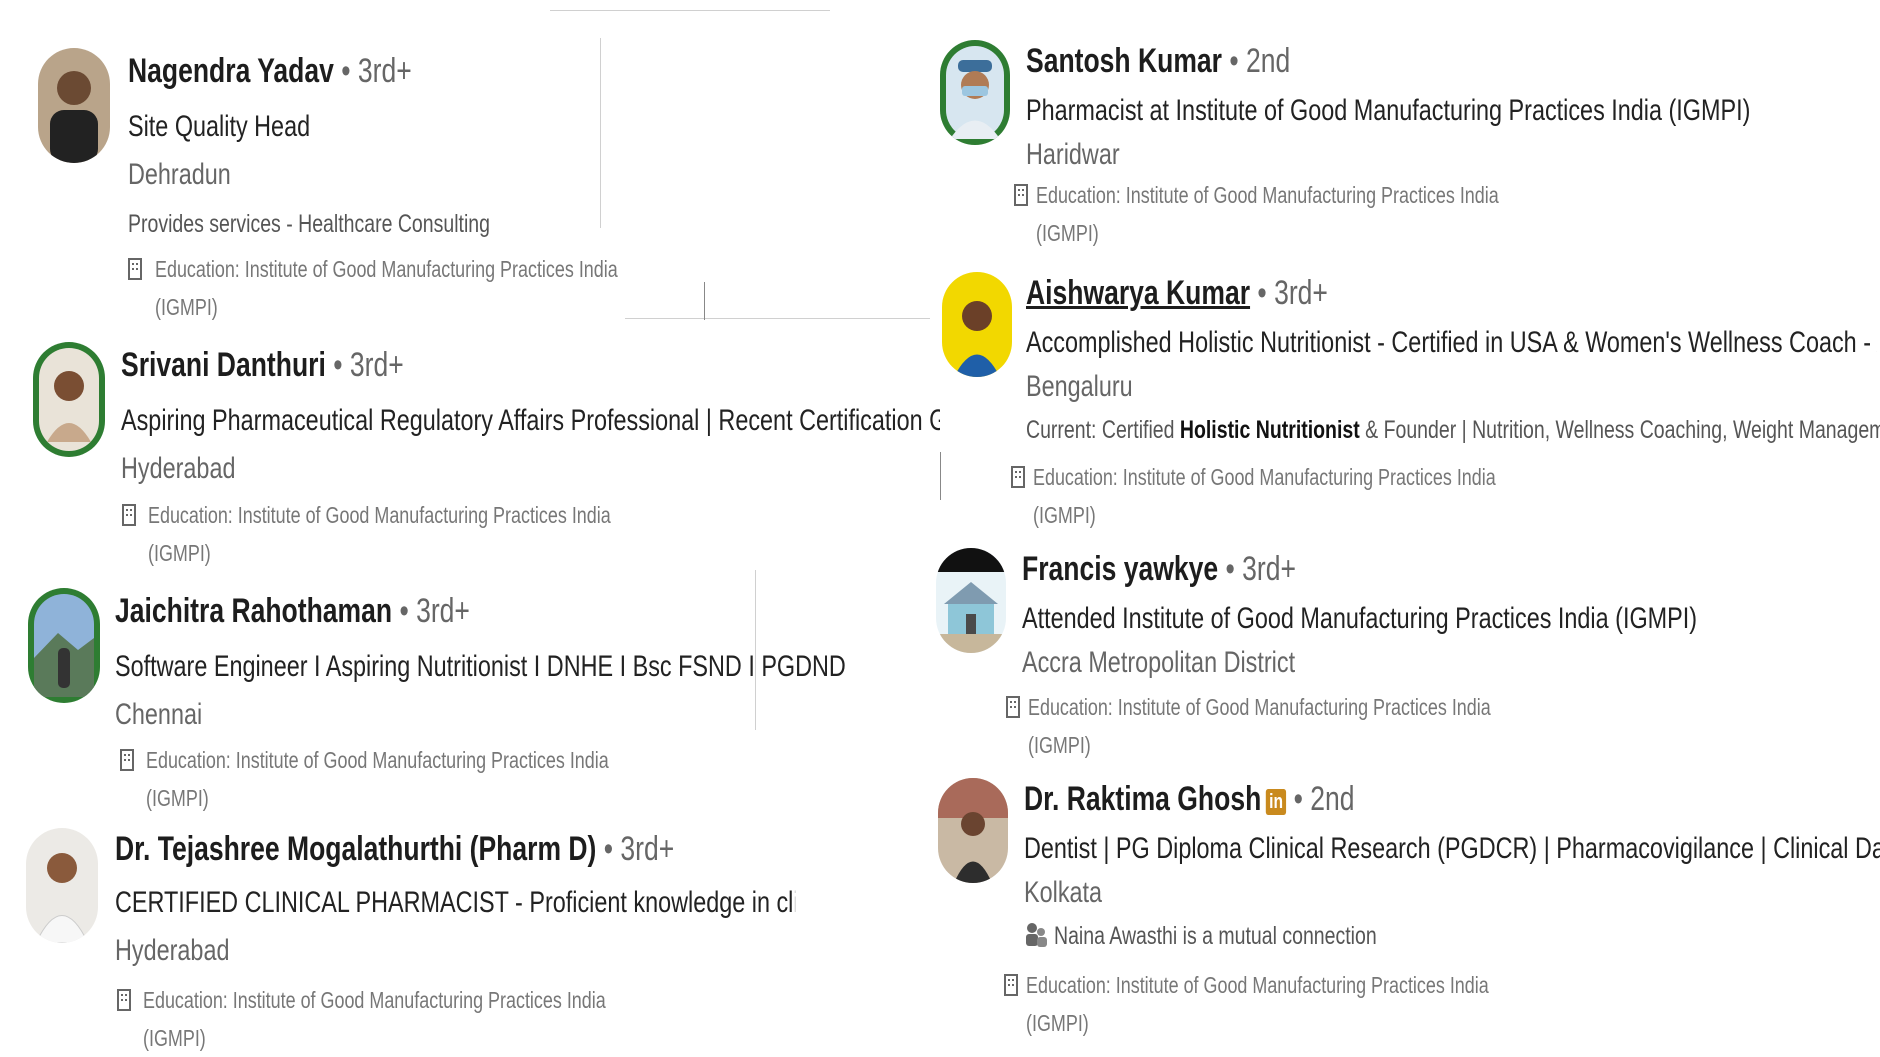  I want to click on profile-name-link: Aishwarya Kumar, so click(1138, 293).